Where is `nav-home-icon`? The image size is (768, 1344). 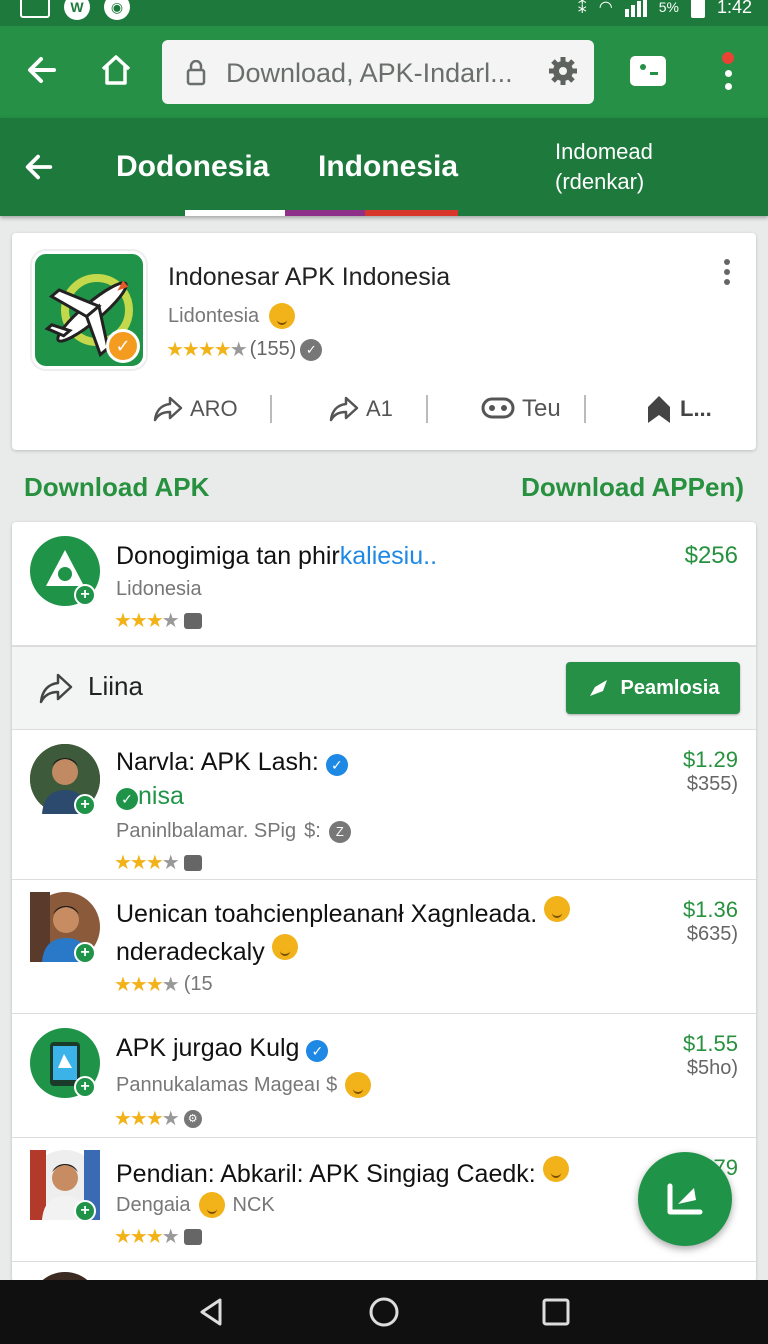
nav-home-icon is located at coordinates (384, 1312).